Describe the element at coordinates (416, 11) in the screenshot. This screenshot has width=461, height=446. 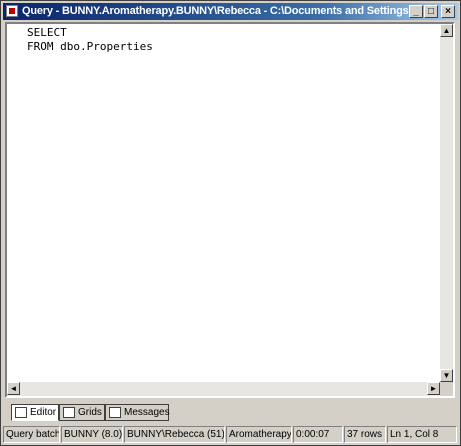
I see `minimize-button: _` at that location.